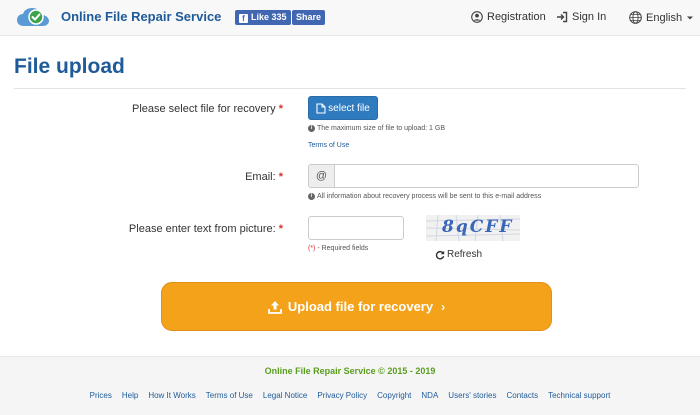  Describe the element at coordinates (34, 17) in the screenshot. I see `cloud-check-icon` at that location.